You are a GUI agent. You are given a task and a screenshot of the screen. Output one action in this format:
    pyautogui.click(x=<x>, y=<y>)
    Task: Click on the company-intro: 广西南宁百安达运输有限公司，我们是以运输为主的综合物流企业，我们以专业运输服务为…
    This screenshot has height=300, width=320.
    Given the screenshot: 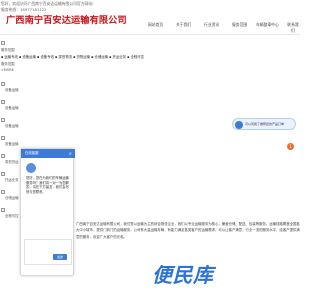 What is the action you would take?
    pyautogui.click(x=188, y=230)
    